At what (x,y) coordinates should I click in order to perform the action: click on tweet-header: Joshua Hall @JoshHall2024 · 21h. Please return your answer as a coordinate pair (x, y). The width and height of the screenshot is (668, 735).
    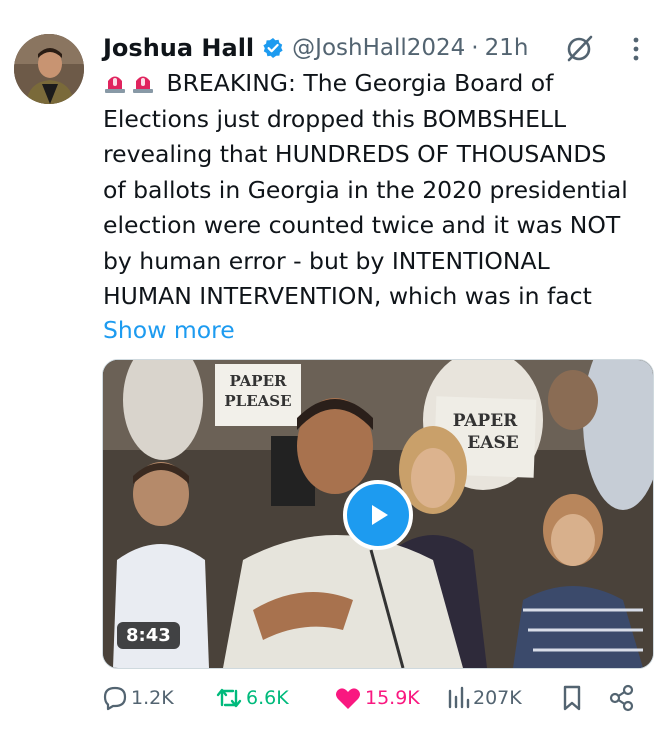
    Looking at the image, I should click on (315, 48).